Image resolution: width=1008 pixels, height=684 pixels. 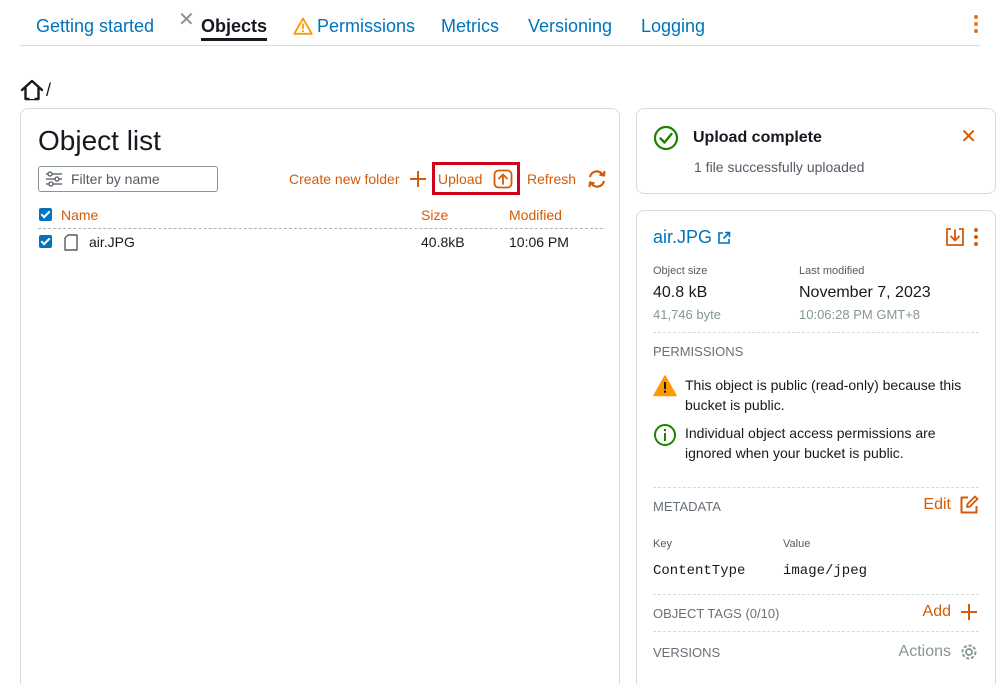 What do you see at coordinates (673, 26) in the screenshot?
I see `tab-logging: Logging` at bounding box center [673, 26].